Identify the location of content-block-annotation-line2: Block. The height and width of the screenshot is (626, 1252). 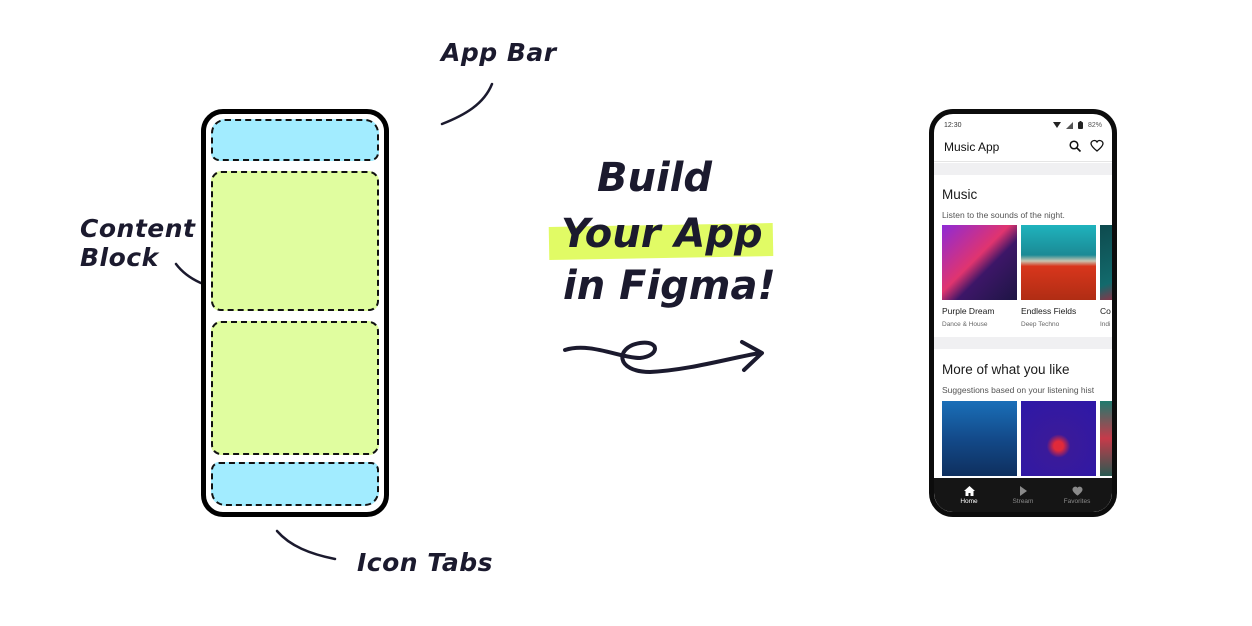
(119, 257).